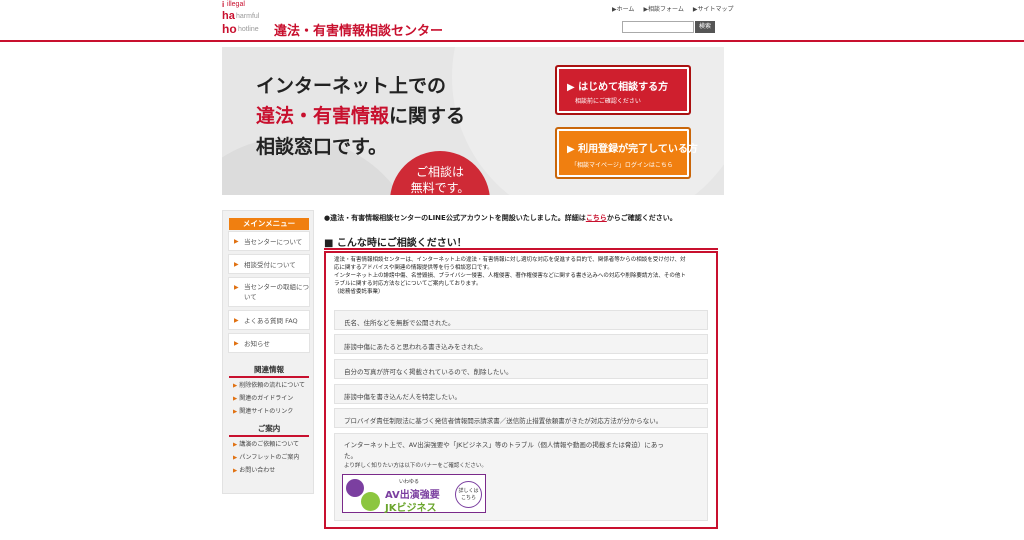 This screenshot has height=540, width=1024. I want to click on search-input, so click(658, 27).